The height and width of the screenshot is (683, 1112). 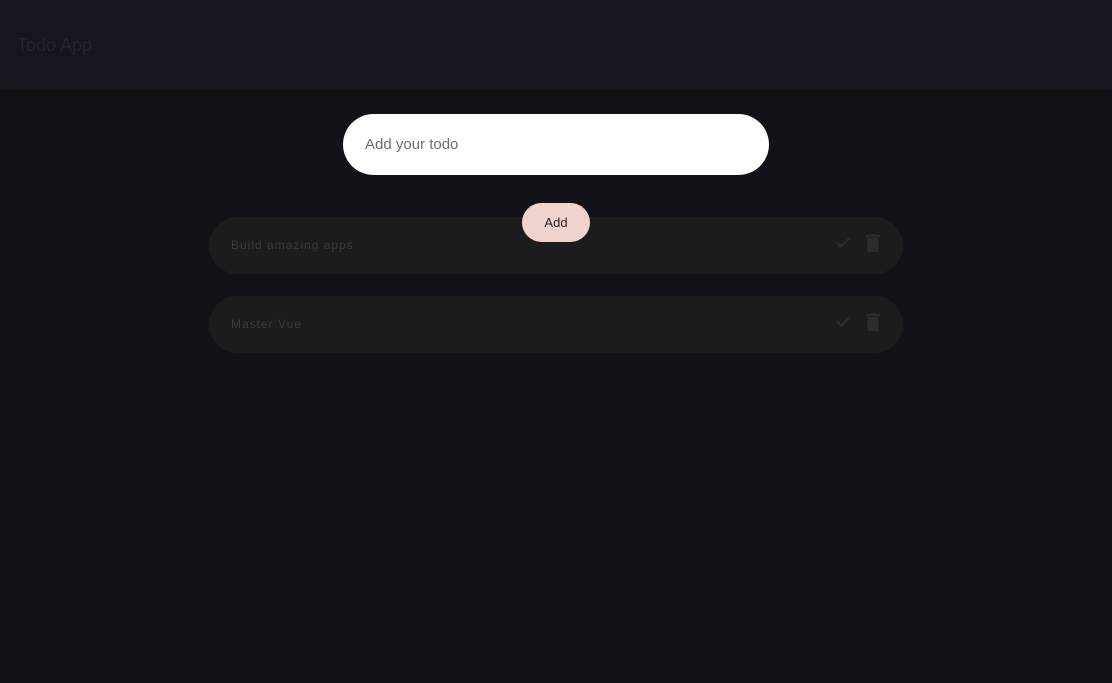 What do you see at coordinates (556, 144) in the screenshot?
I see `todo-input` at bounding box center [556, 144].